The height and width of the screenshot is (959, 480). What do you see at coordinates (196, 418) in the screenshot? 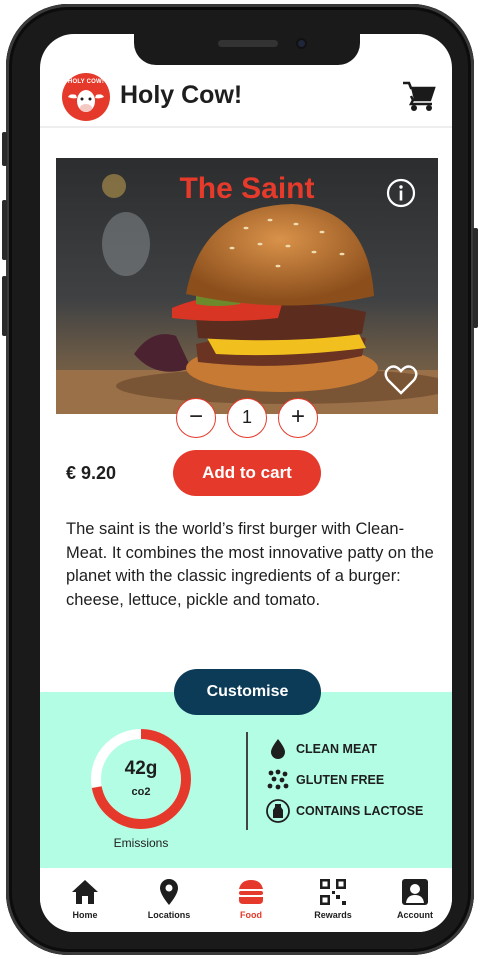
I see `decrease-quantity-button: −` at bounding box center [196, 418].